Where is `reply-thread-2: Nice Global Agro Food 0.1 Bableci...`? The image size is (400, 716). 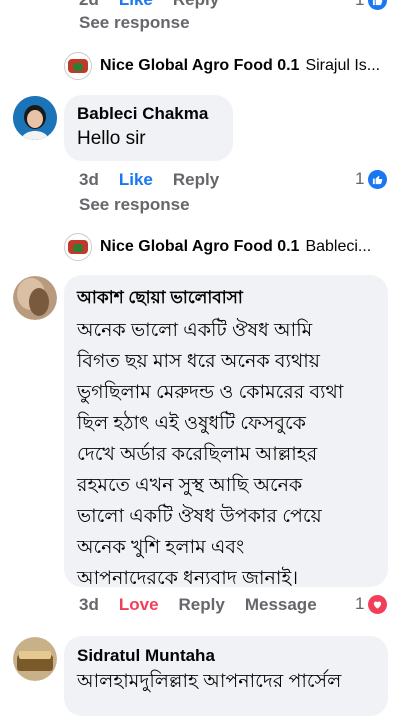
reply-thread-2: Nice Global Agro Food 0.1 Bableci... is located at coordinates (217, 247).